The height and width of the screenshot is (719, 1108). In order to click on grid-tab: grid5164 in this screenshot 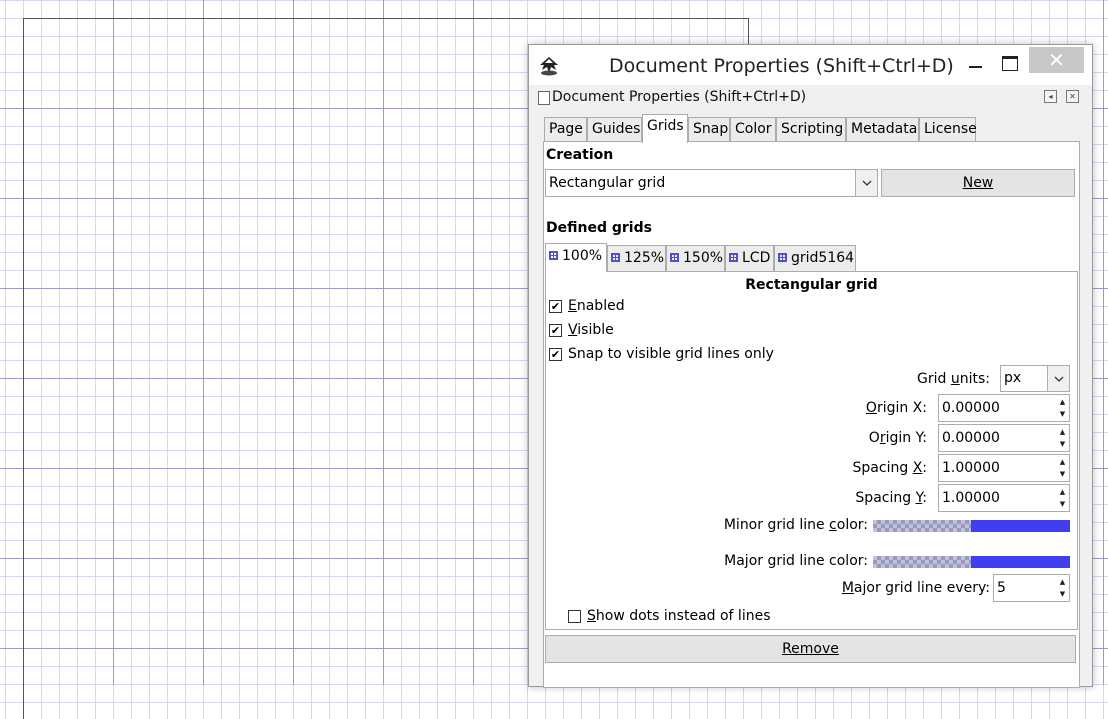, I will do `click(815, 258)`.